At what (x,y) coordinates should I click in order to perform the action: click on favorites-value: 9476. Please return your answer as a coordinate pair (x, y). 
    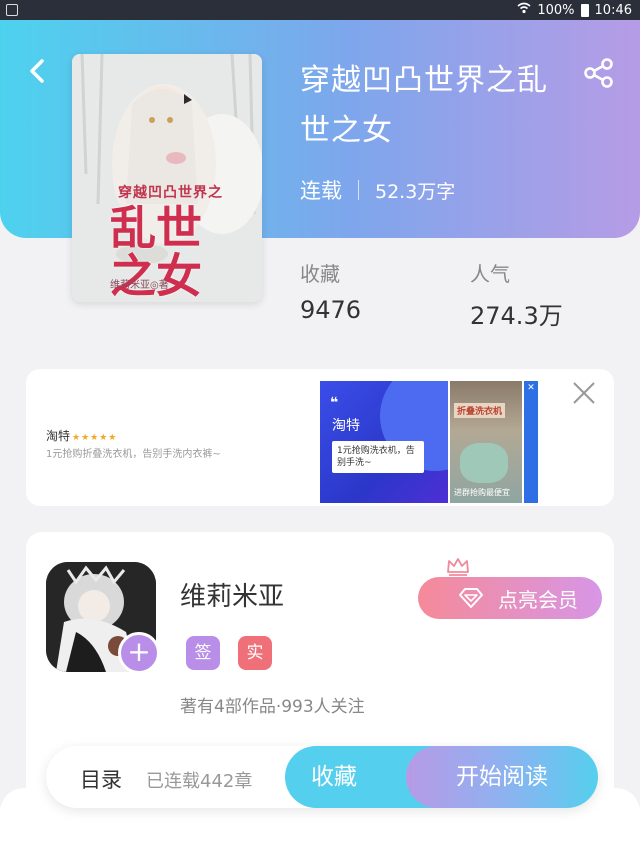
    Looking at the image, I should click on (331, 310).